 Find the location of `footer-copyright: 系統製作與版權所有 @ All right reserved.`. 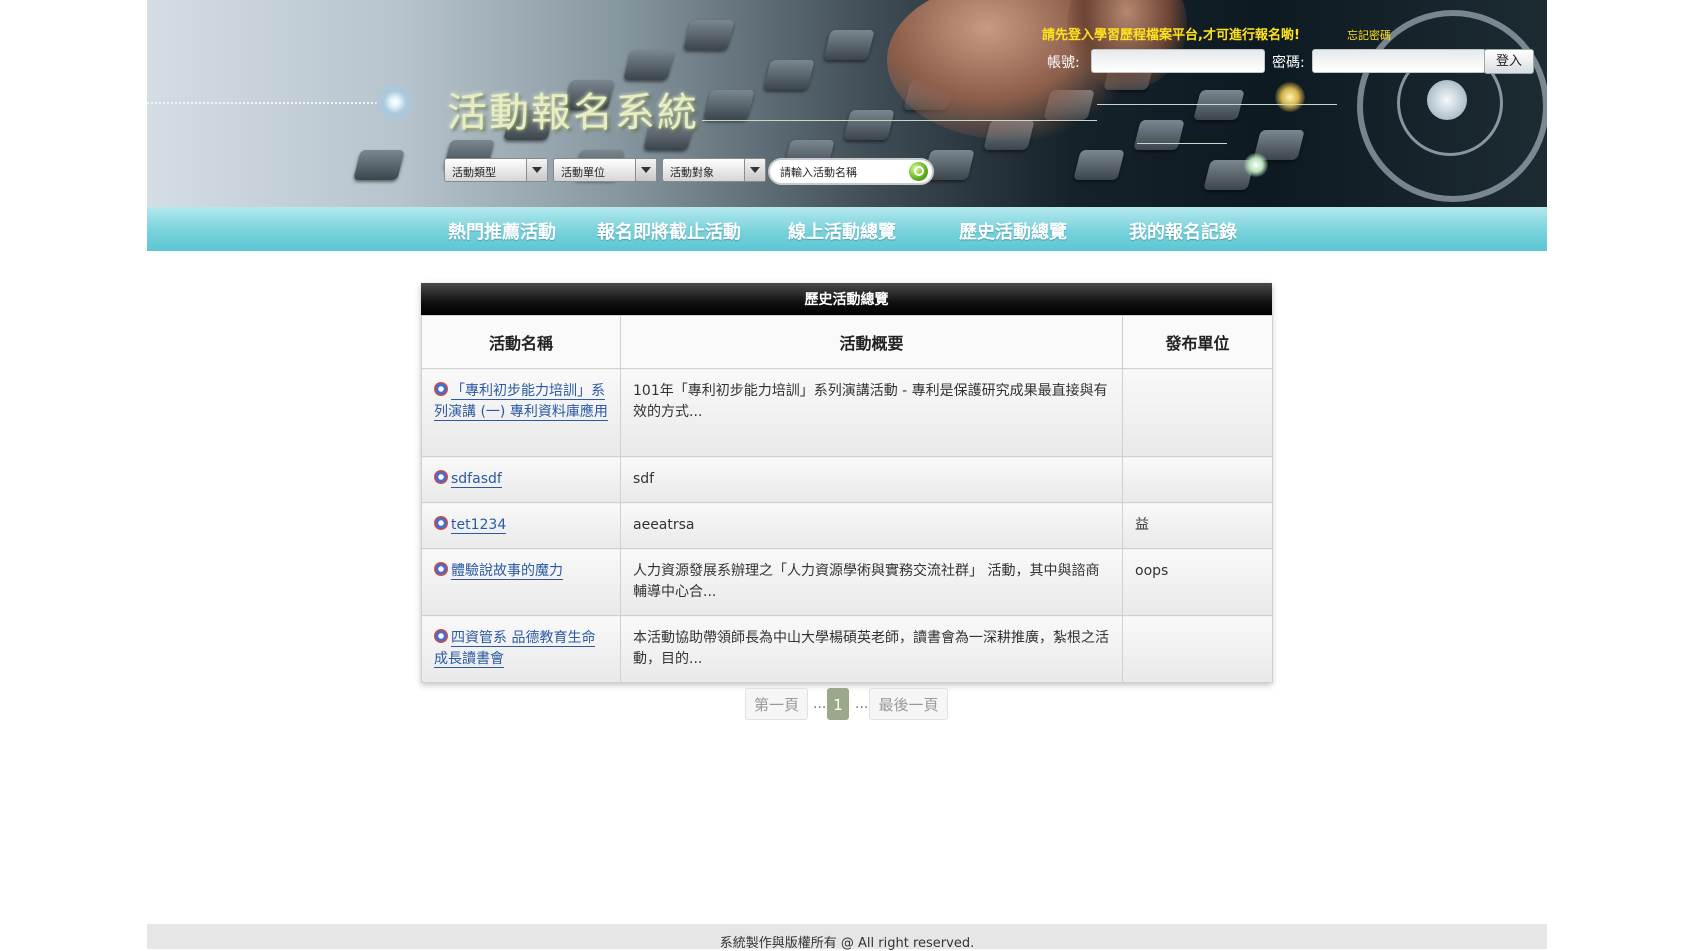

footer-copyright: 系統製作與版權所有 @ All right reserved. is located at coordinates (847, 943).